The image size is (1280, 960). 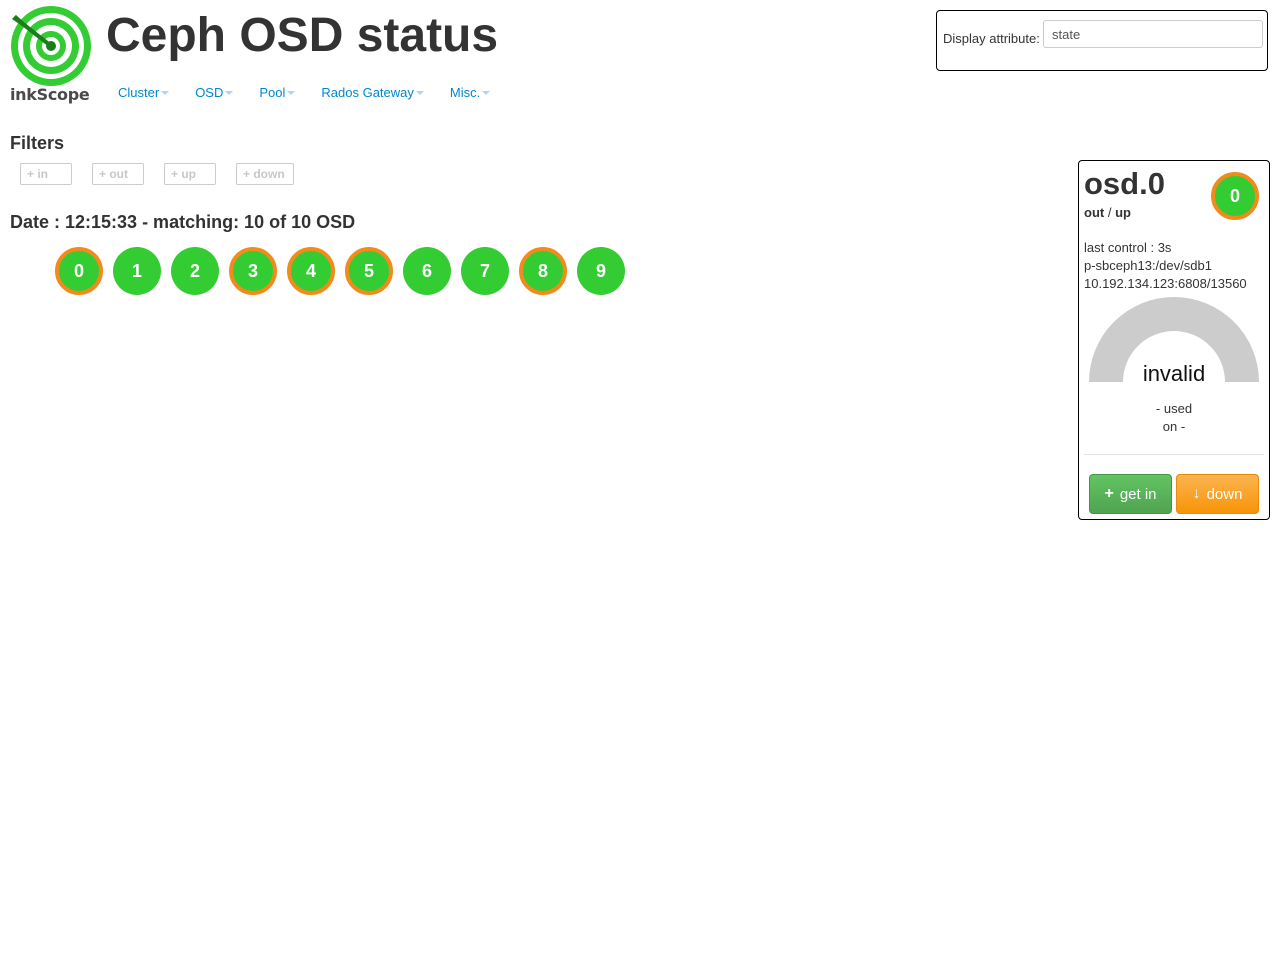 I want to click on status-line: Date : 12:15:33 - matching: 10 of 10 OSD, so click(x=183, y=222).